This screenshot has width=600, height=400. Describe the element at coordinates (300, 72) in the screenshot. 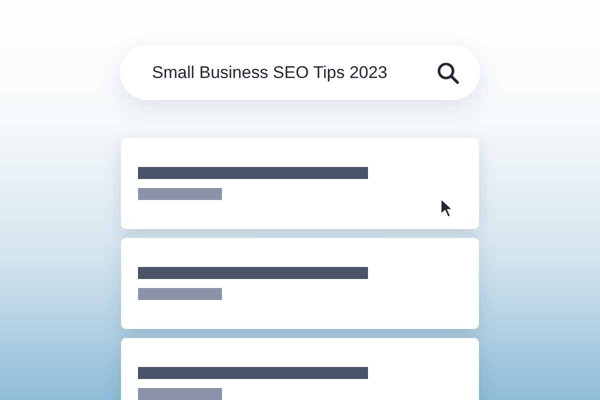

I see `search-field: Small Business SEO Tips 2023` at that location.